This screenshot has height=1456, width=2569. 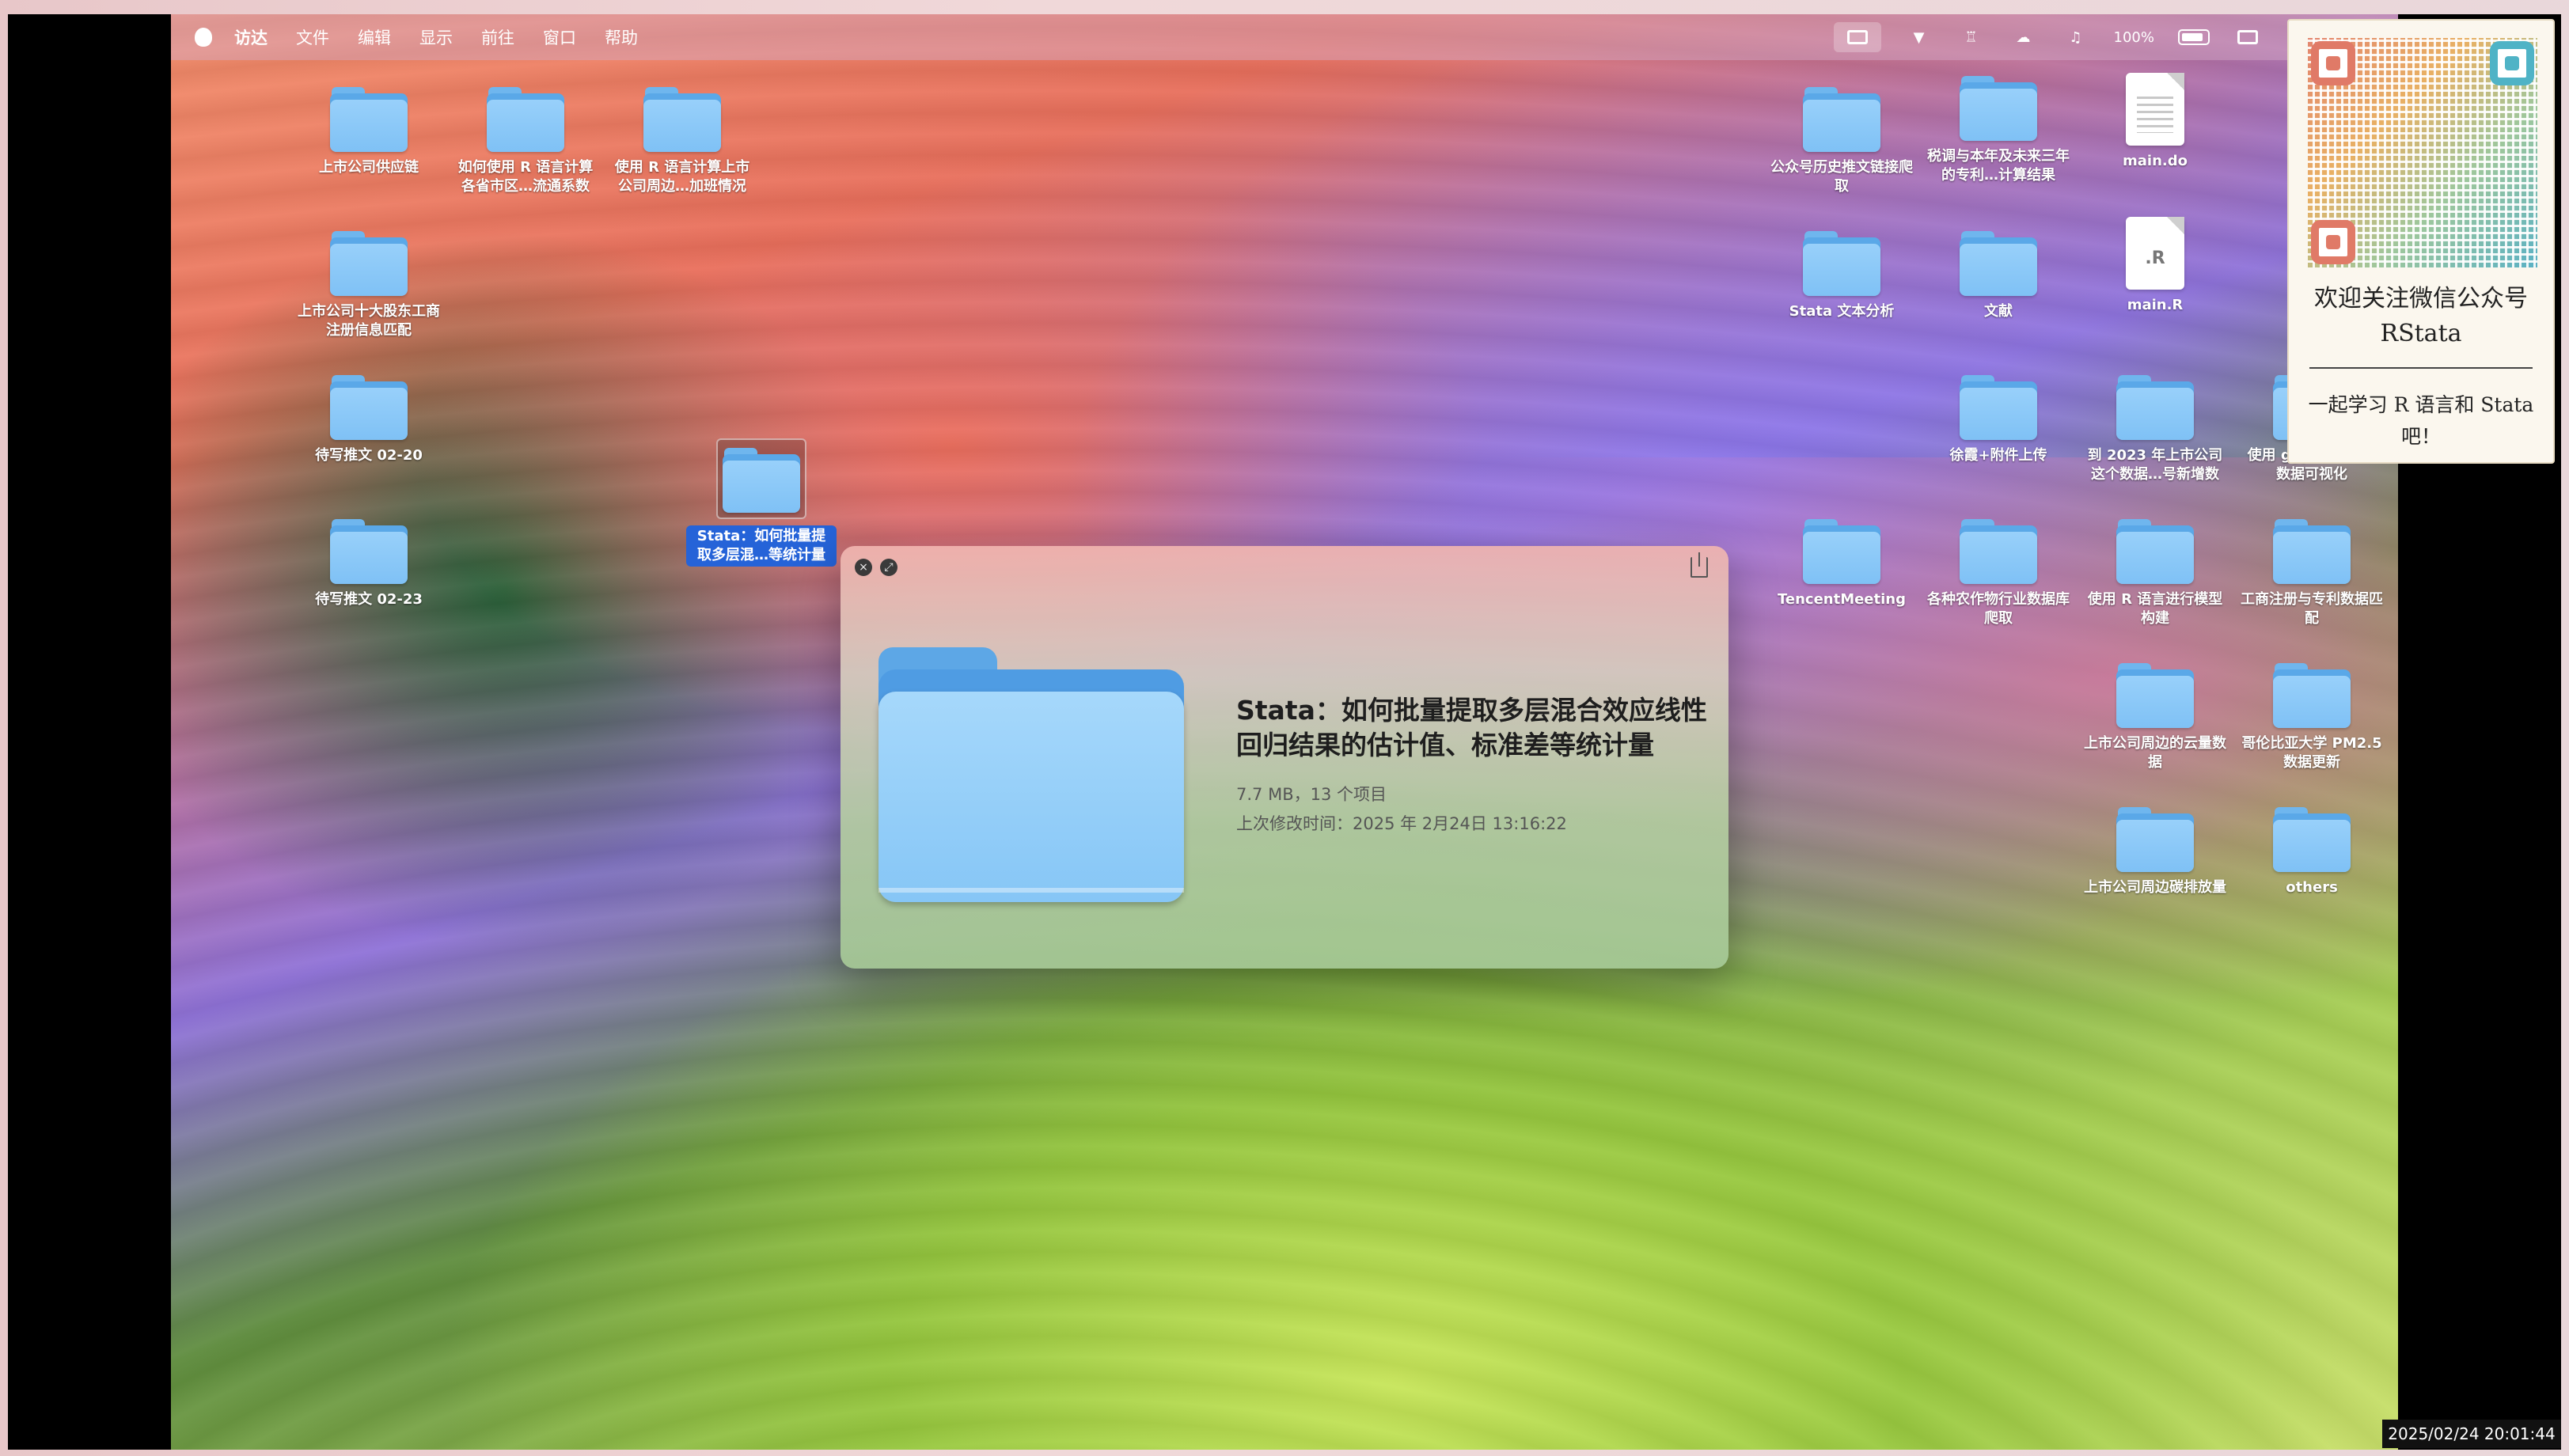 I want to click on share-icon, so click(x=1699, y=565).